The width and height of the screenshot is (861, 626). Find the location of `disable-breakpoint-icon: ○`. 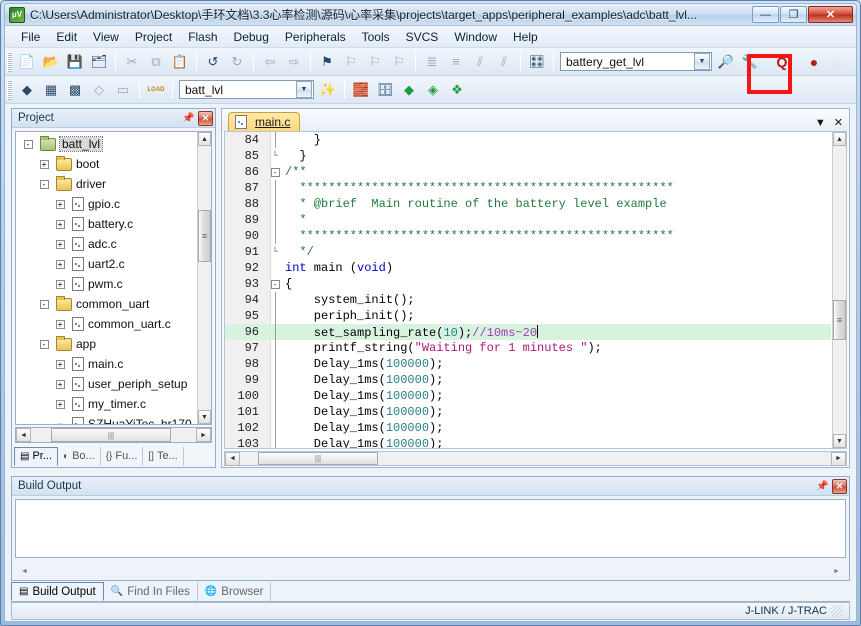

disable-breakpoint-icon: ○ is located at coordinates (838, 62).